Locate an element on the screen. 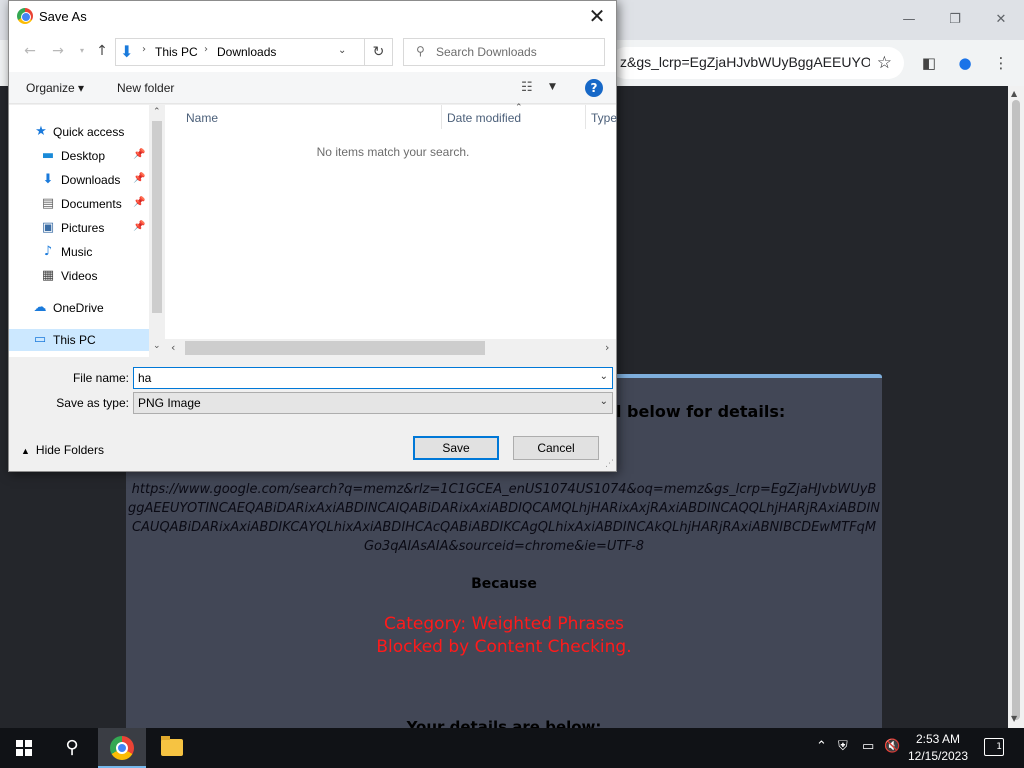 This screenshot has width=1024, height=768. horizontal-scrollbar: ‹ › is located at coordinates (390, 348).